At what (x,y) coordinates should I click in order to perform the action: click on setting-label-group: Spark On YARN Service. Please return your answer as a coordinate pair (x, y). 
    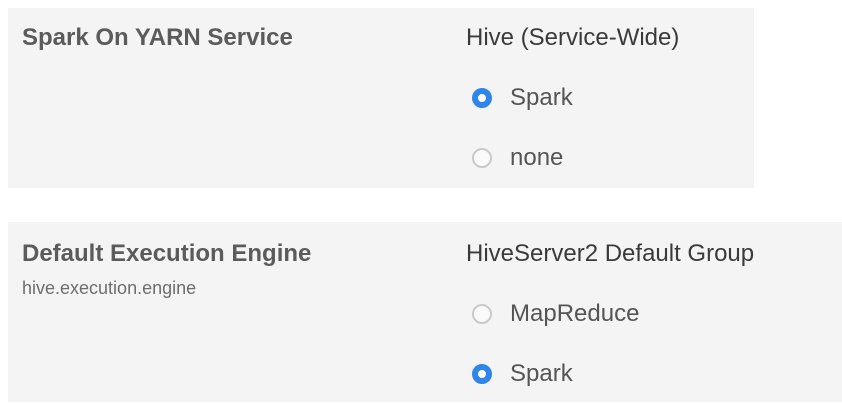
    Looking at the image, I should click on (157, 38).